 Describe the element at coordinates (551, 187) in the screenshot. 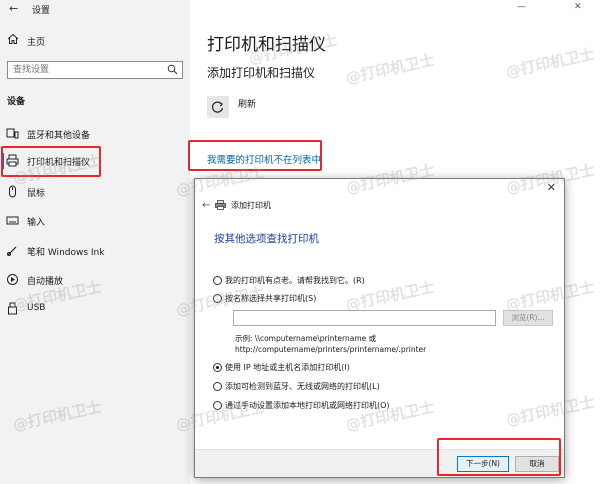

I see `dialog-close-icon: ✕` at that location.